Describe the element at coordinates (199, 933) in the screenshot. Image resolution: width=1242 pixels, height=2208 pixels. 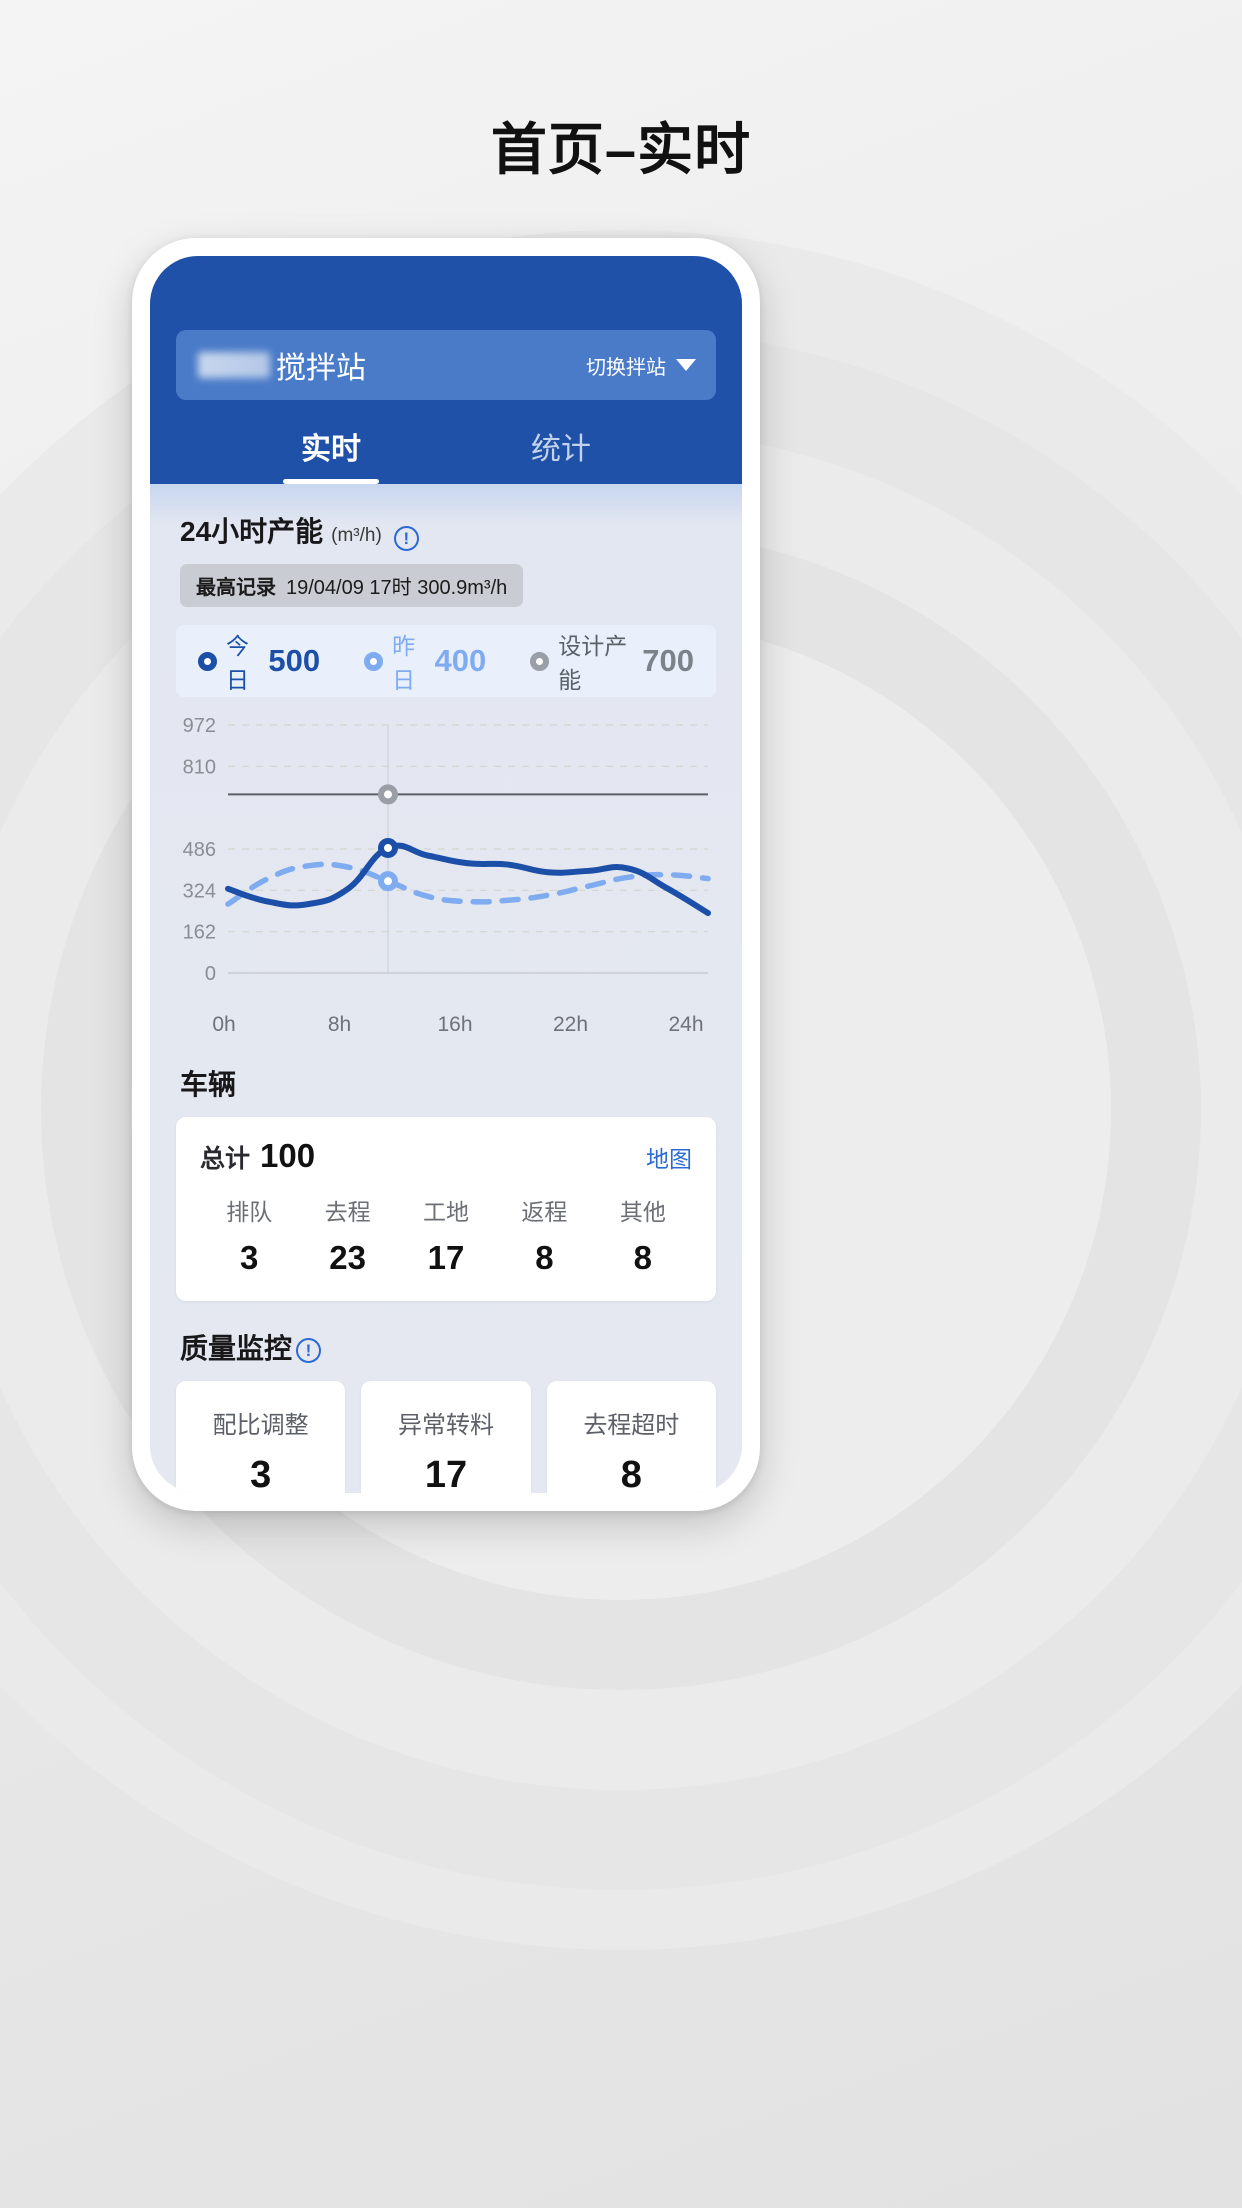
I see `svg-text: 162` at that location.